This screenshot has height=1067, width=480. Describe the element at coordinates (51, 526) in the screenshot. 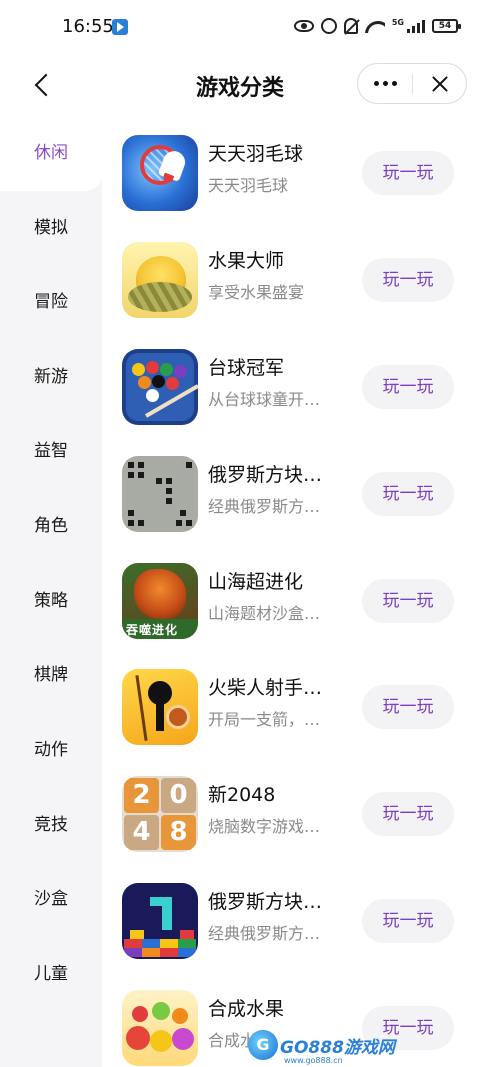

I see `sidebar-item-rpg: 角色` at that location.